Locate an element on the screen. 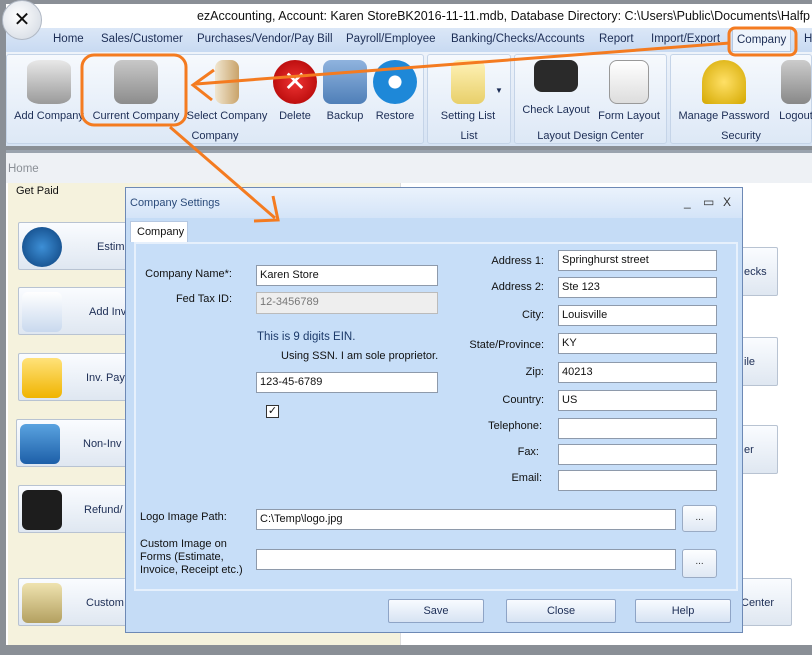 The width and height of the screenshot is (812, 655). menu-company: Company is located at coordinates (762, 40).